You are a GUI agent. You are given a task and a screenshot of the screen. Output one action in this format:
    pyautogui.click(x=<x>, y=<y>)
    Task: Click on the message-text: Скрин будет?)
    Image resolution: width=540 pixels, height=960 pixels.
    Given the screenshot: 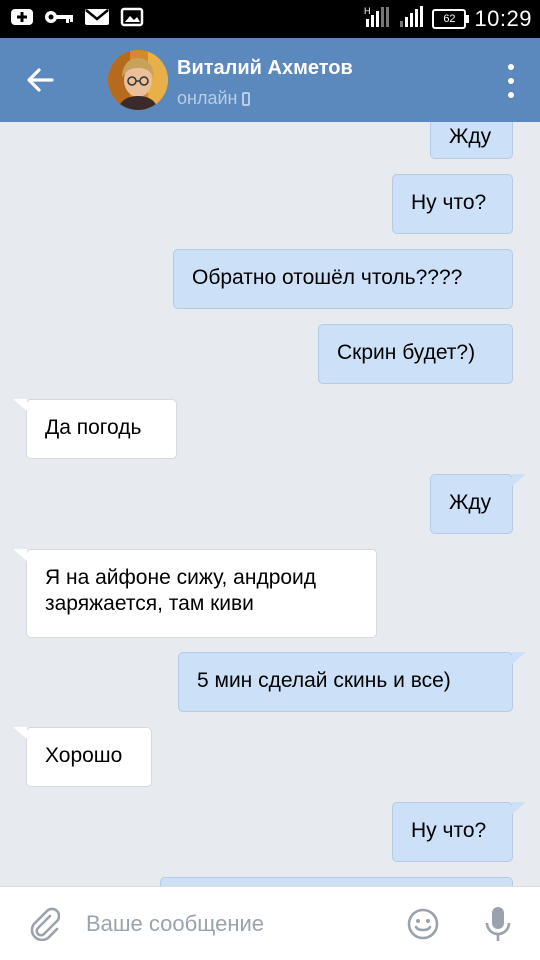 What is the action you would take?
    pyautogui.click(x=406, y=352)
    